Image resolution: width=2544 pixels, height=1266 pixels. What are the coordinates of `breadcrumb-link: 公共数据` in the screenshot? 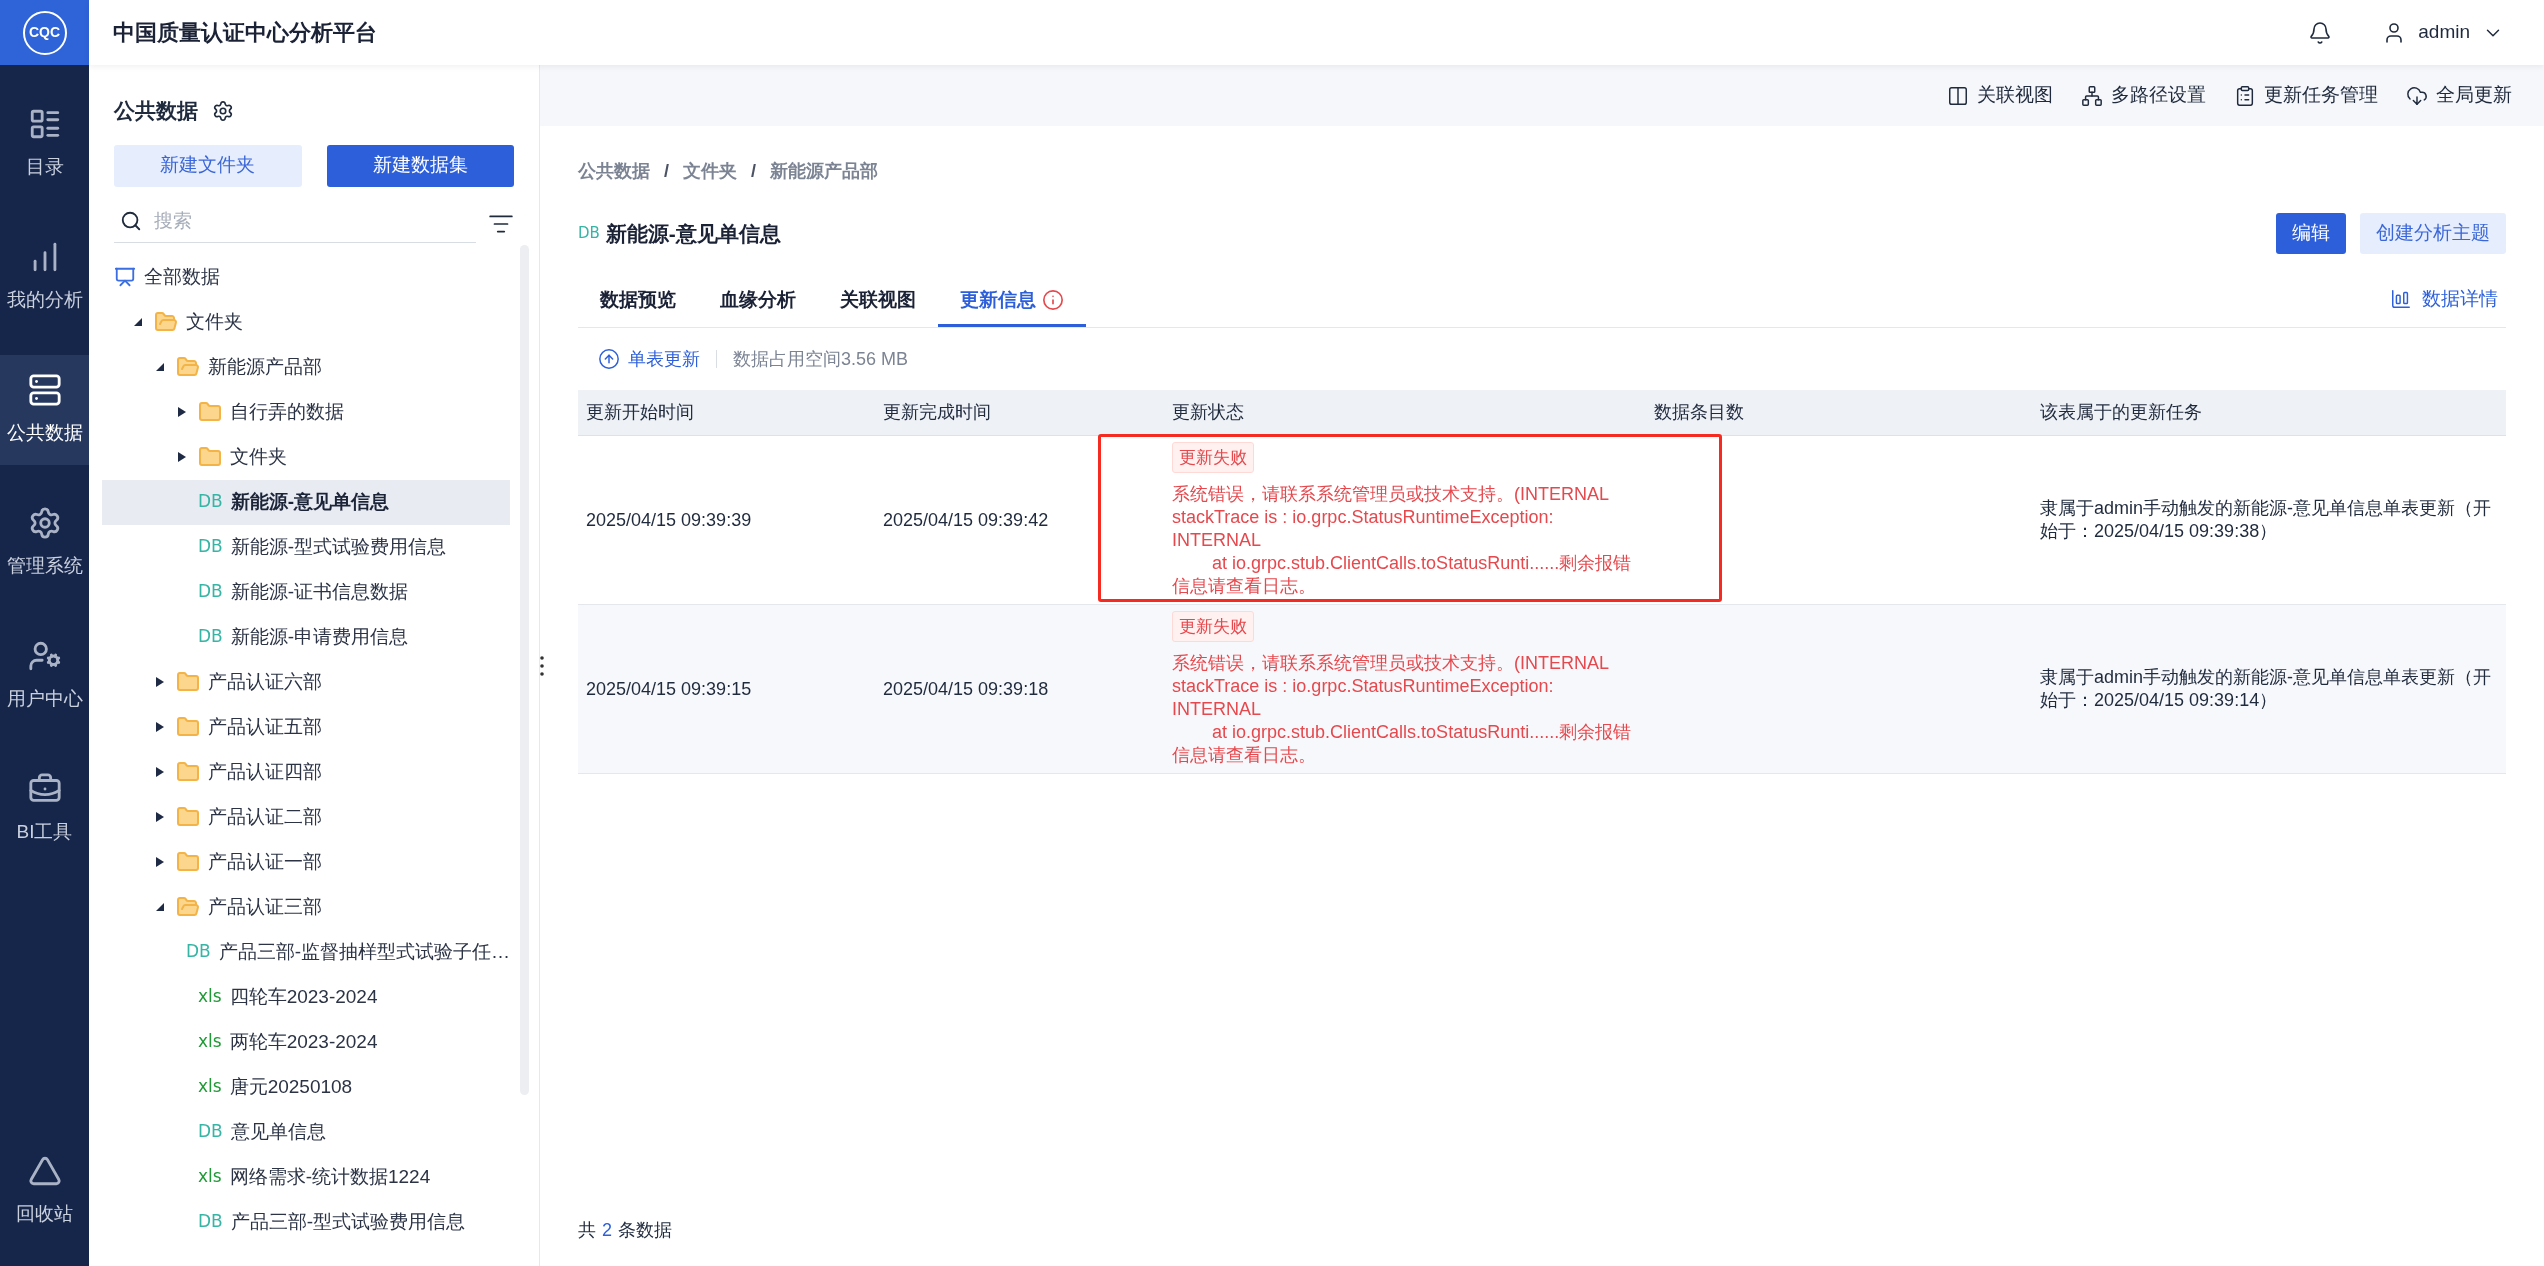 It's located at (614, 171).